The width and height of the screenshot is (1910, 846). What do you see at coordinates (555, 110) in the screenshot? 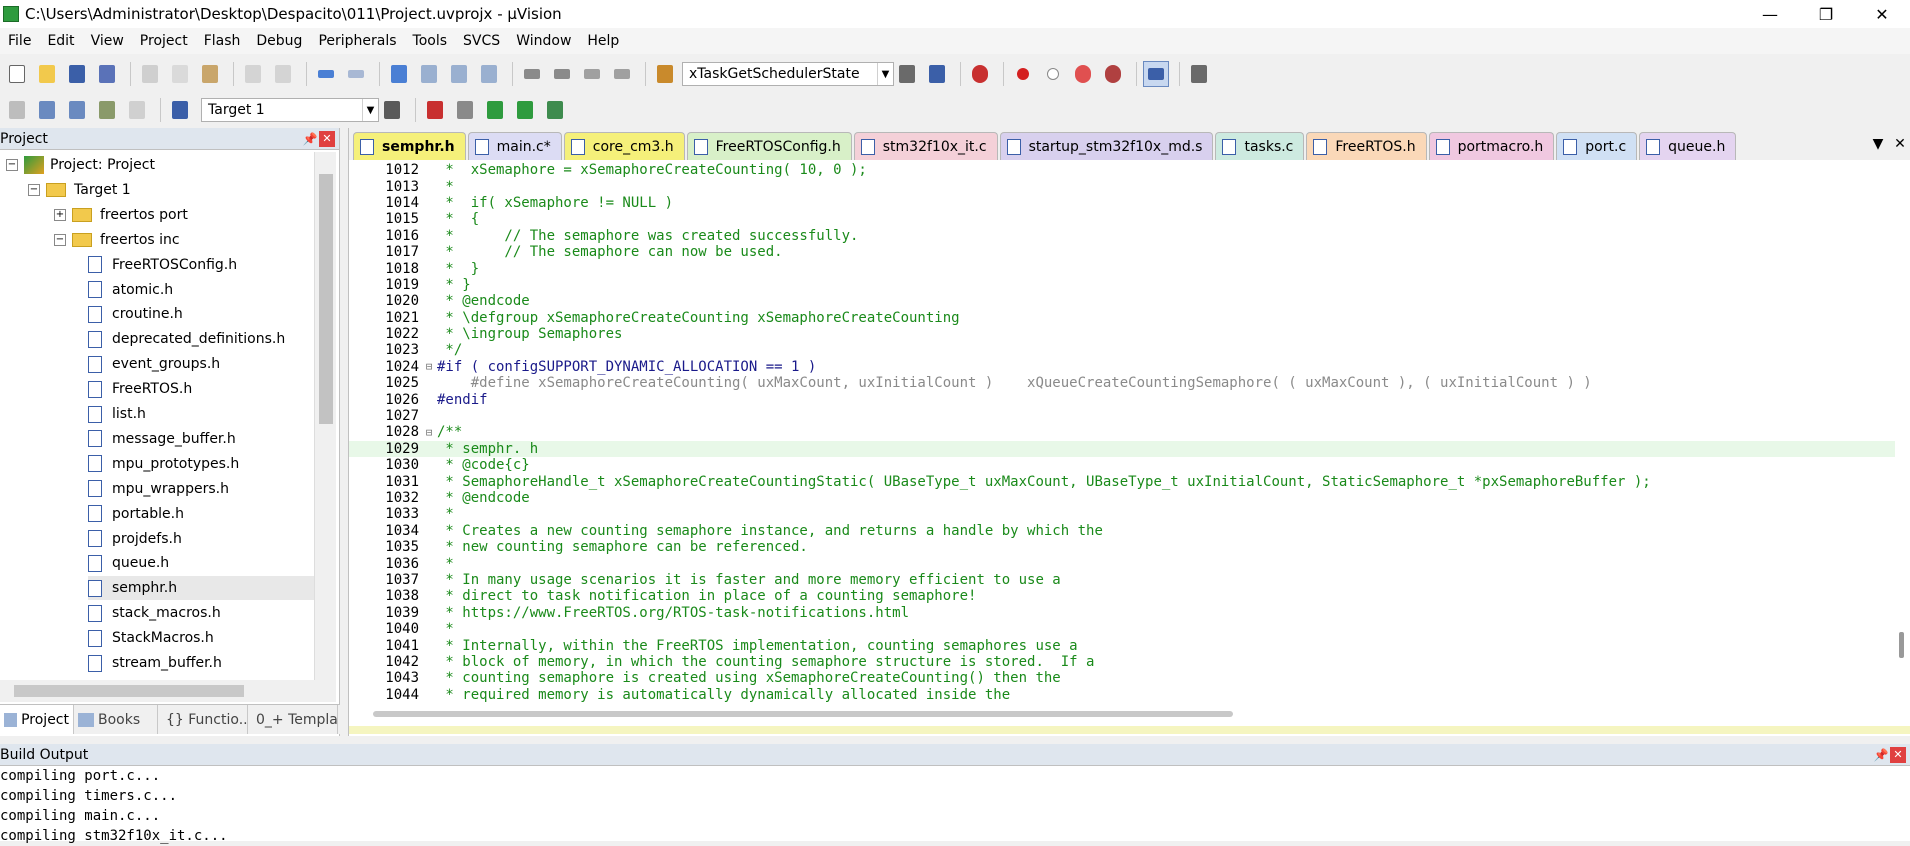
I see `pack-installer-icon` at bounding box center [555, 110].